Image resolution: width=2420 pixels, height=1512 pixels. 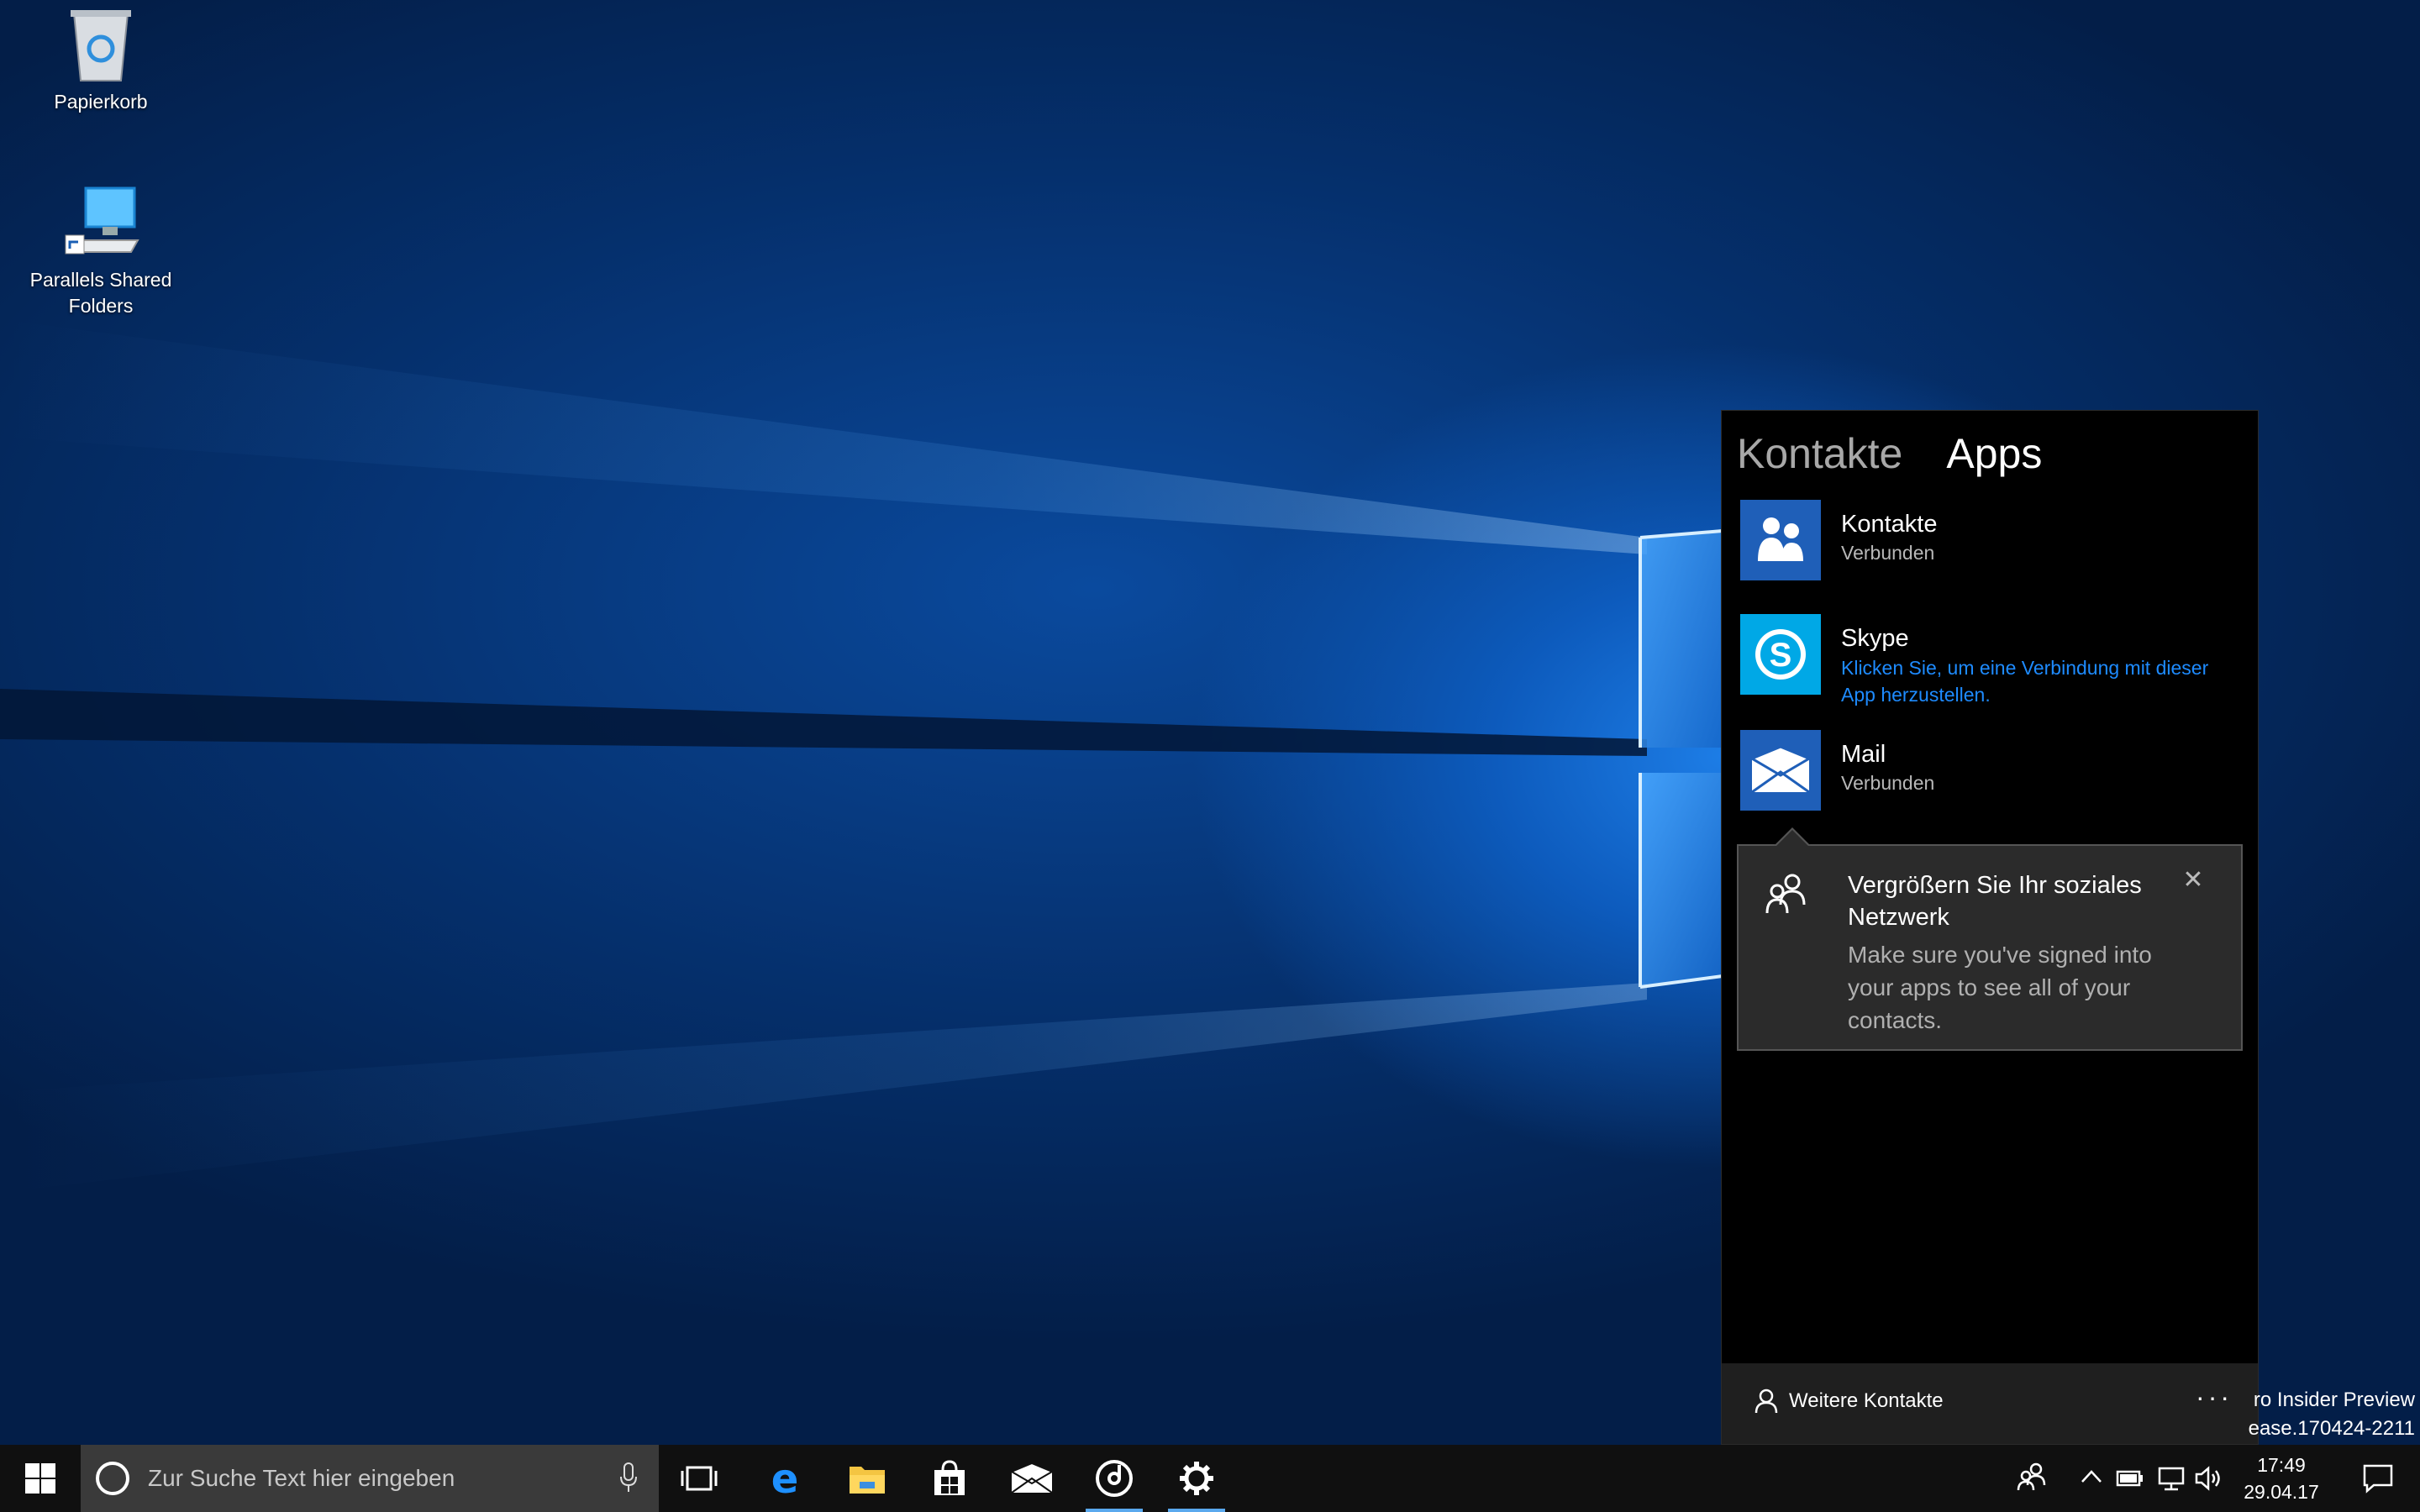 What do you see at coordinates (100, 293) in the screenshot?
I see `desktop-icon-label: Parallels Shared Folders` at bounding box center [100, 293].